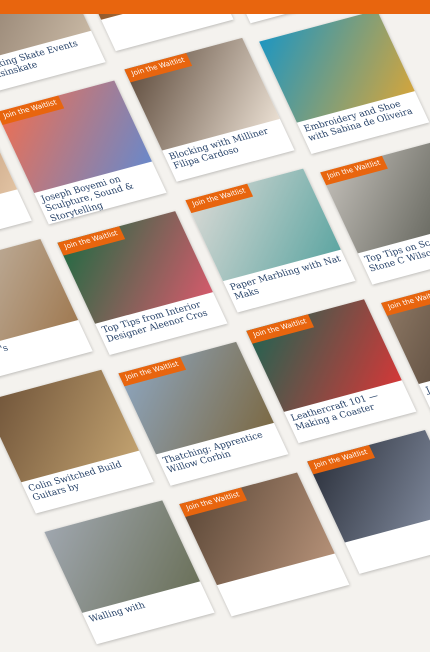  I want to click on orange-header-bar, so click(215, 7).